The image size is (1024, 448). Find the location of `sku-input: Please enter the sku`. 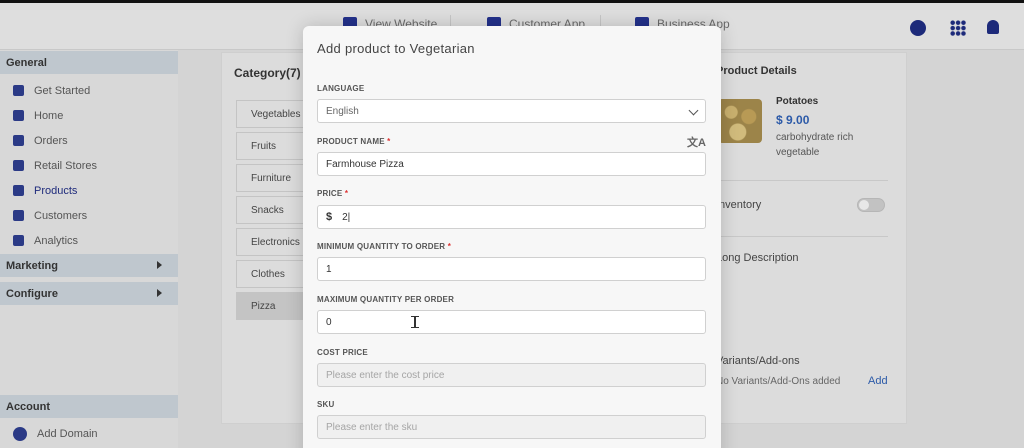

sku-input: Please enter the sku is located at coordinates (511, 427).